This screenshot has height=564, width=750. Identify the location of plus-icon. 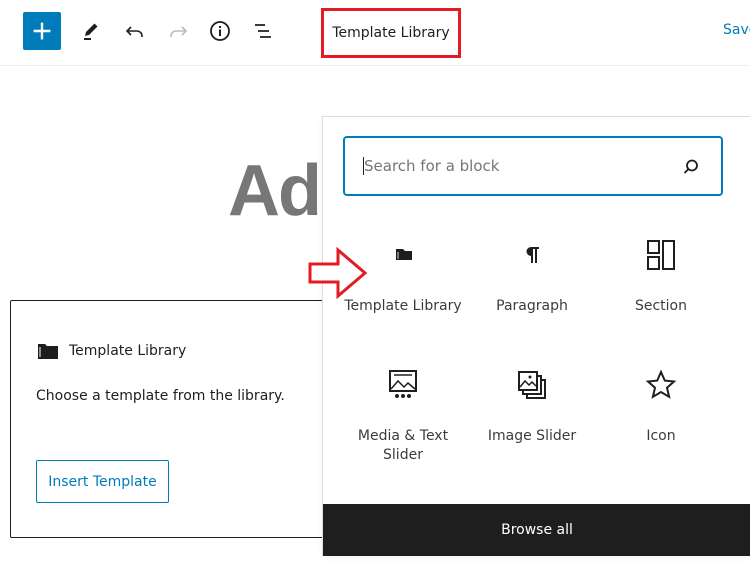
(42, 31).